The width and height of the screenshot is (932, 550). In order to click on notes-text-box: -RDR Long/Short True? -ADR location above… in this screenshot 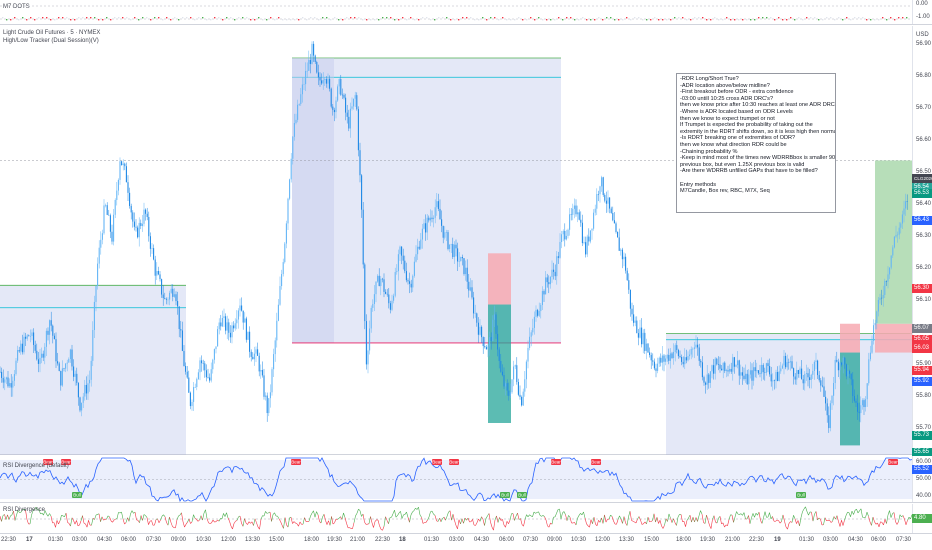, I will do `click(756, 143)`.